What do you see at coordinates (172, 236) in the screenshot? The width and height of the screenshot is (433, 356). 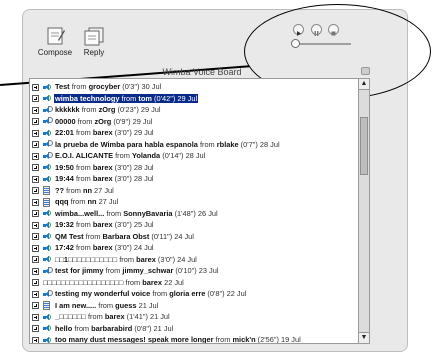 I see `message-meta: (0'11") 24 Jul` at bounding box center [172, 236].